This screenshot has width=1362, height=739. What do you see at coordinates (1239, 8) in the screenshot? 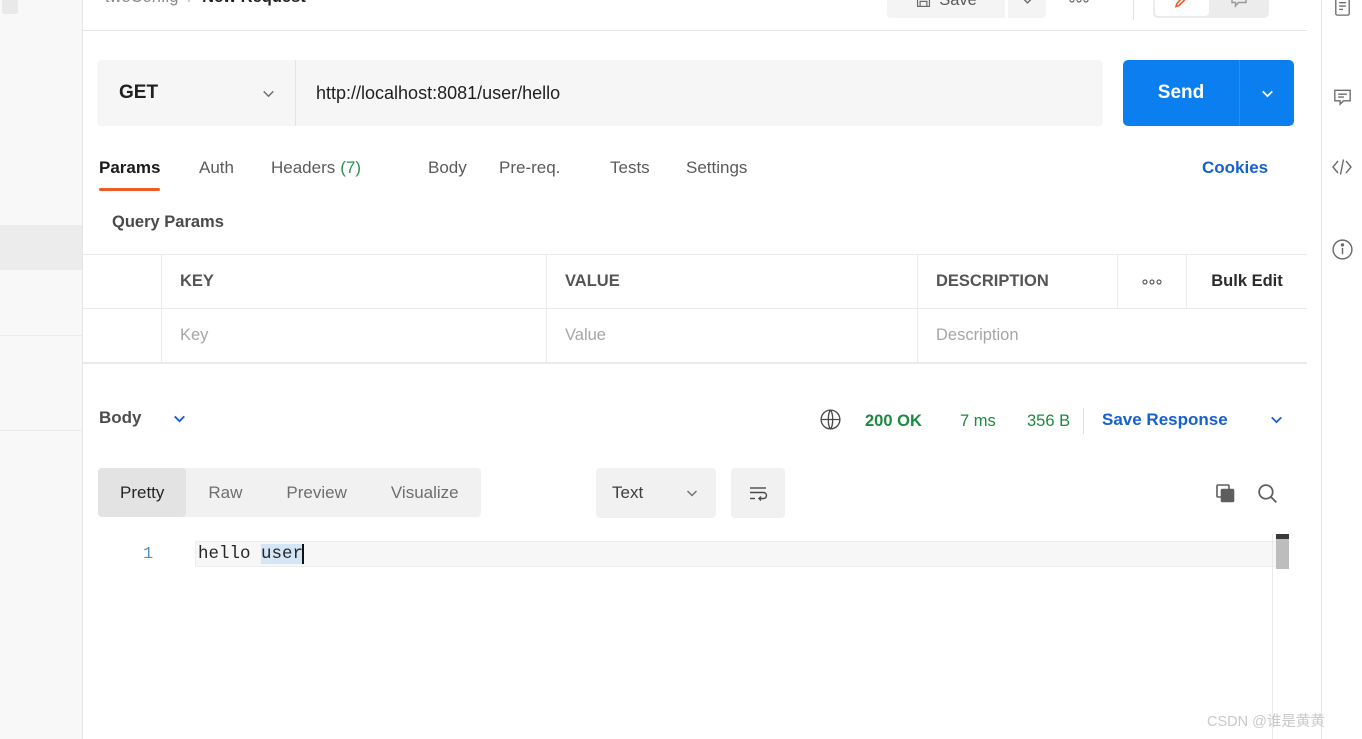
I see `comment-mode-button` at bounding box center [1239, 8].